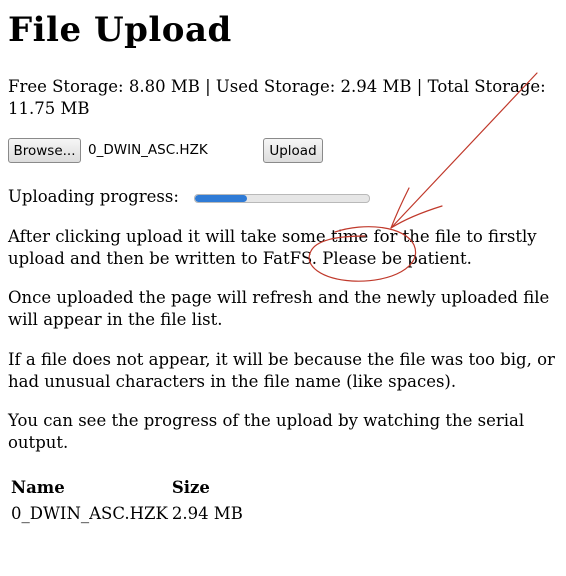 This screenshot has height=576, width=566. Describe the element at coordinates (127, 488) in the screenshot. I see `file-table-header-row: Name Size` at that location.